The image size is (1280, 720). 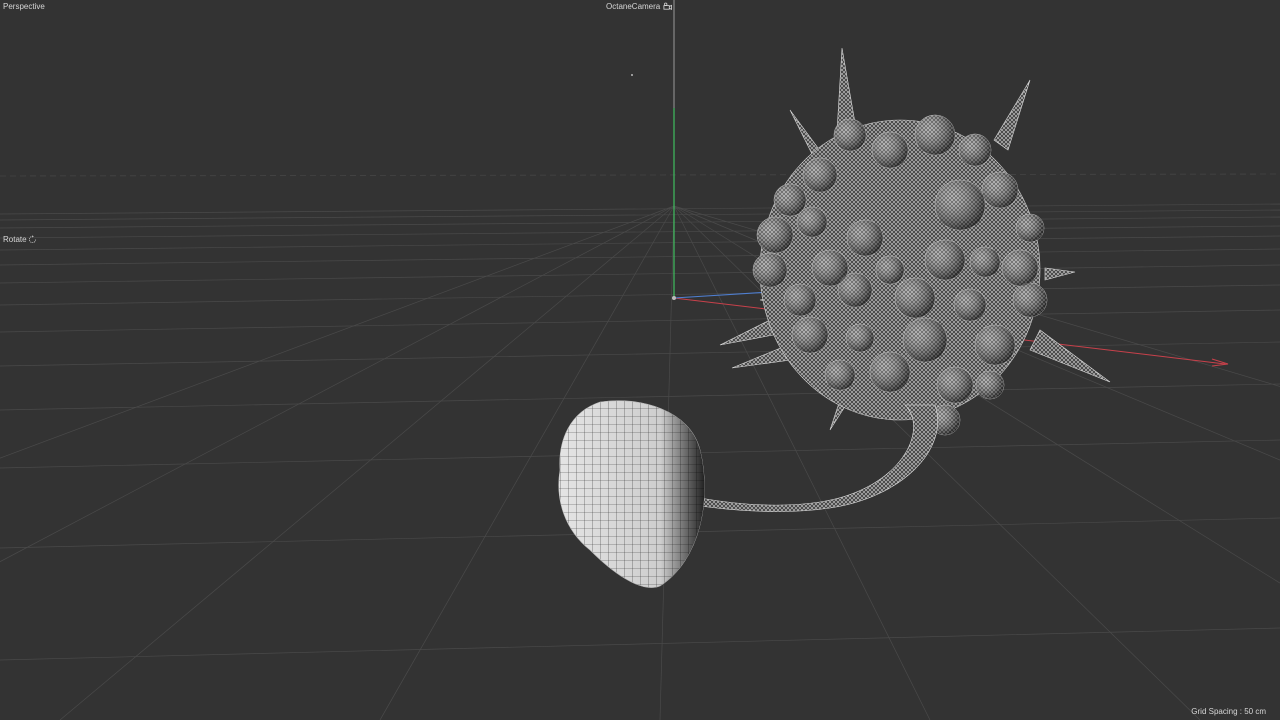 I want to click on grid-spacing-readout: Grid Spacing : 50 cm, so click(x=1228, y=711).